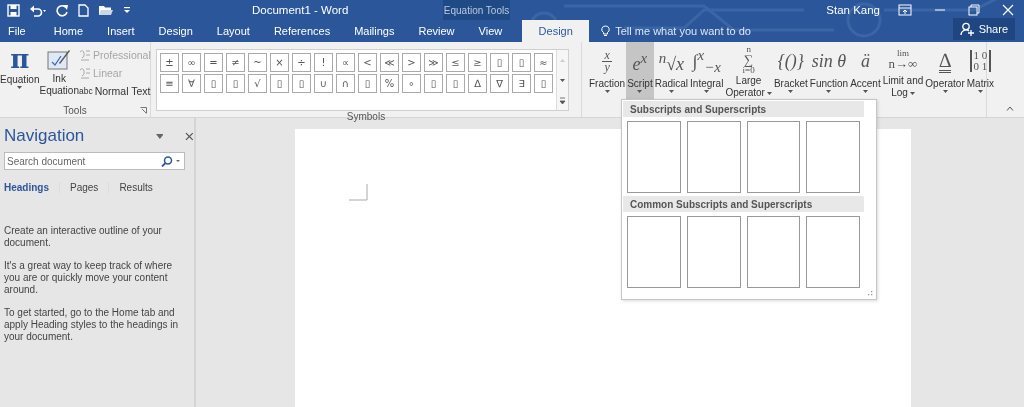  I want to click on pane-title: Navigation, so click(45, 136).